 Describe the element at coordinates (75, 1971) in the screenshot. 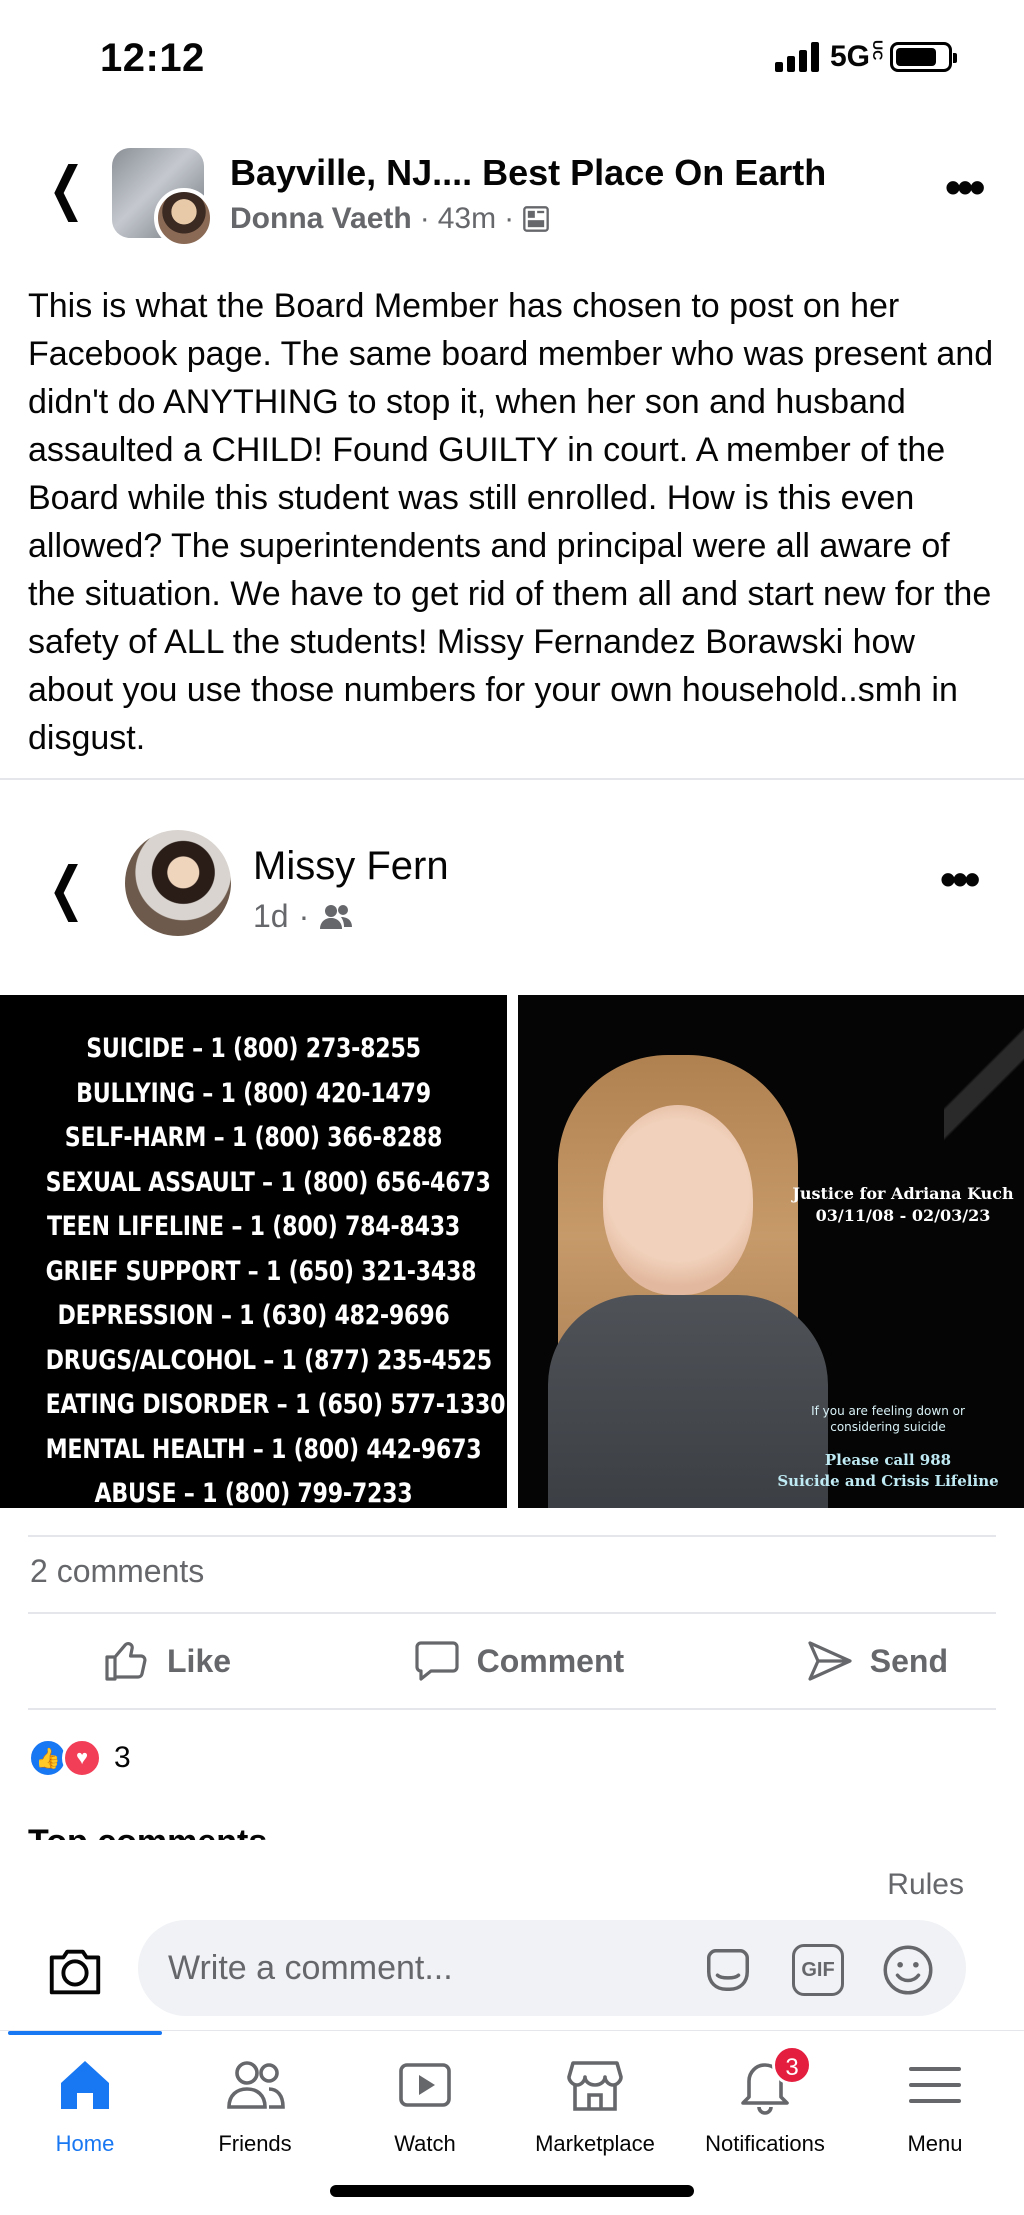

I see `camera-icon` at that location.